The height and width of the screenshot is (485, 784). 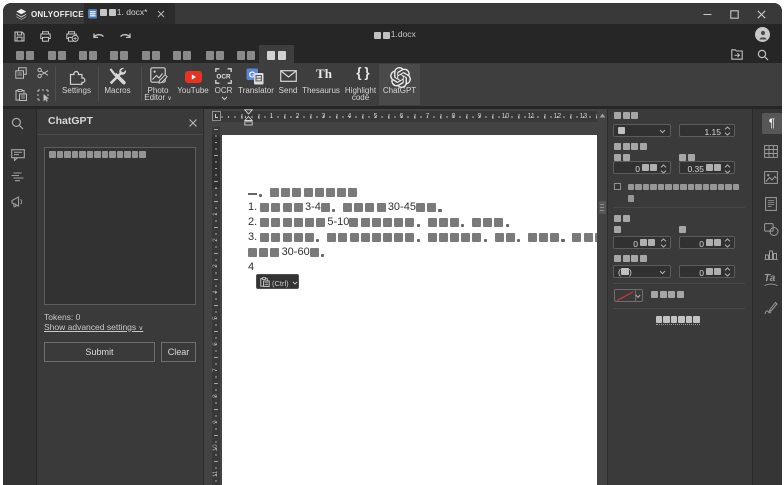 What do you see at coordinates (223, 77) in the screenshot?
I see `svg-text: OCR` at bounding box center [223, 77].